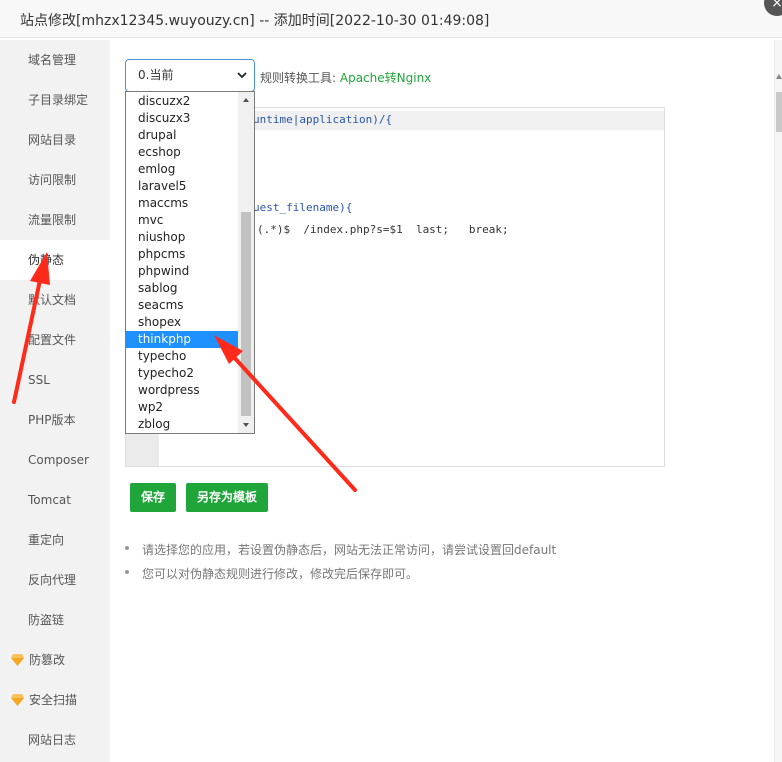 This screenshot has height=762, width=782. Describe the element at coordinates (182, 305) in the screenshot. I see `option-seacms: seacms` at that location.